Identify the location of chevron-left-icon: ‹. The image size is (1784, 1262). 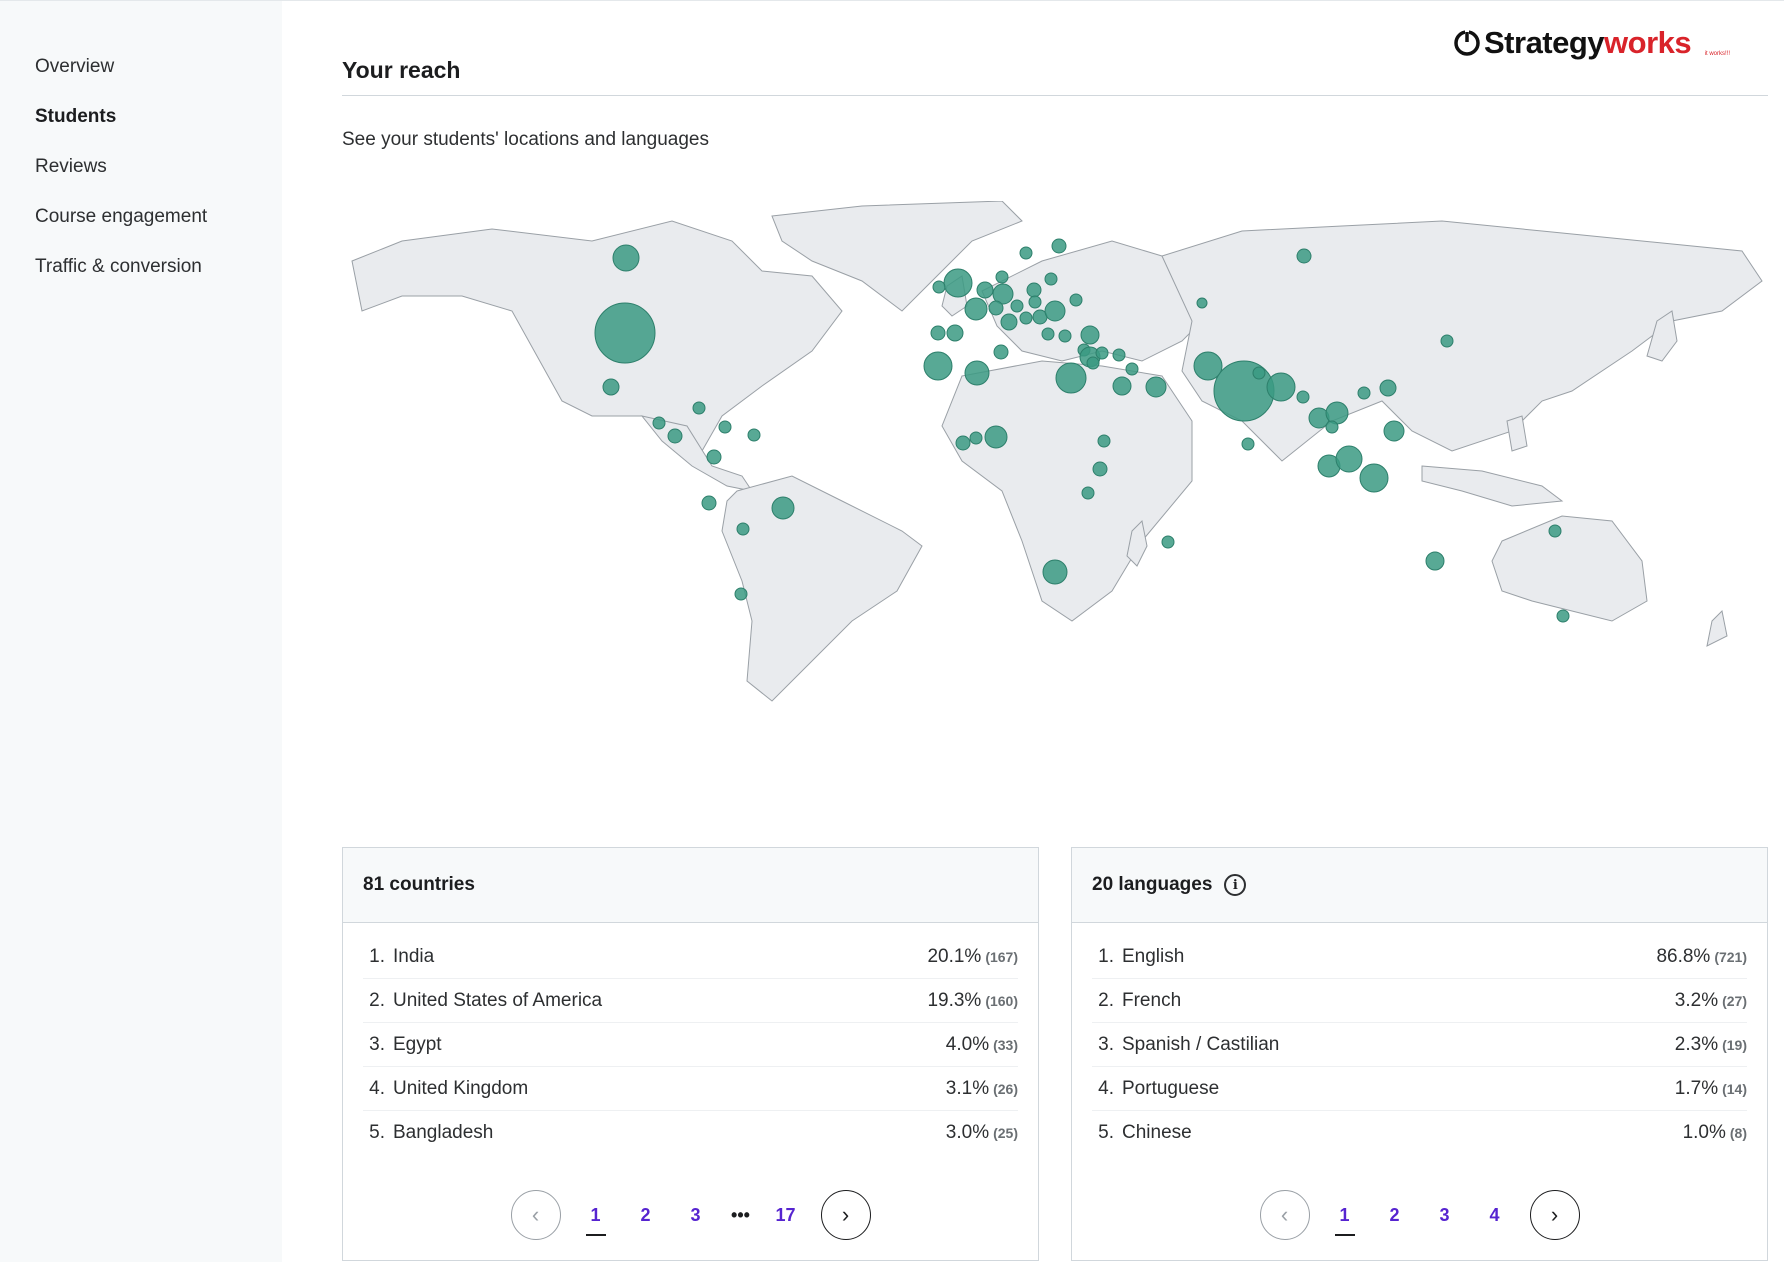
(1284, 1214).